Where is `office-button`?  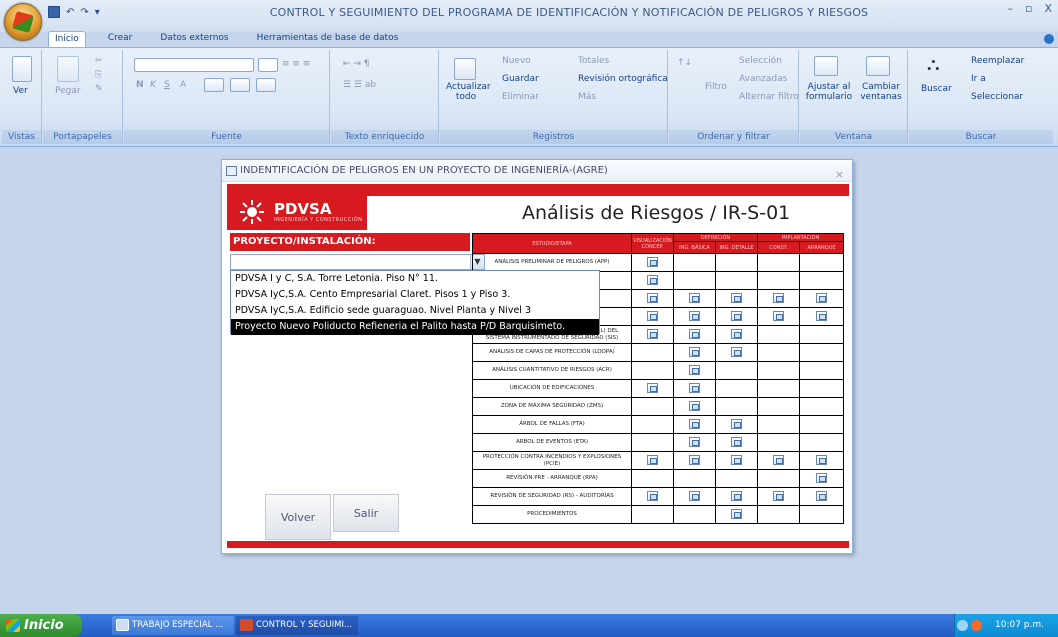 office-button is located at coordinates (23, 22).